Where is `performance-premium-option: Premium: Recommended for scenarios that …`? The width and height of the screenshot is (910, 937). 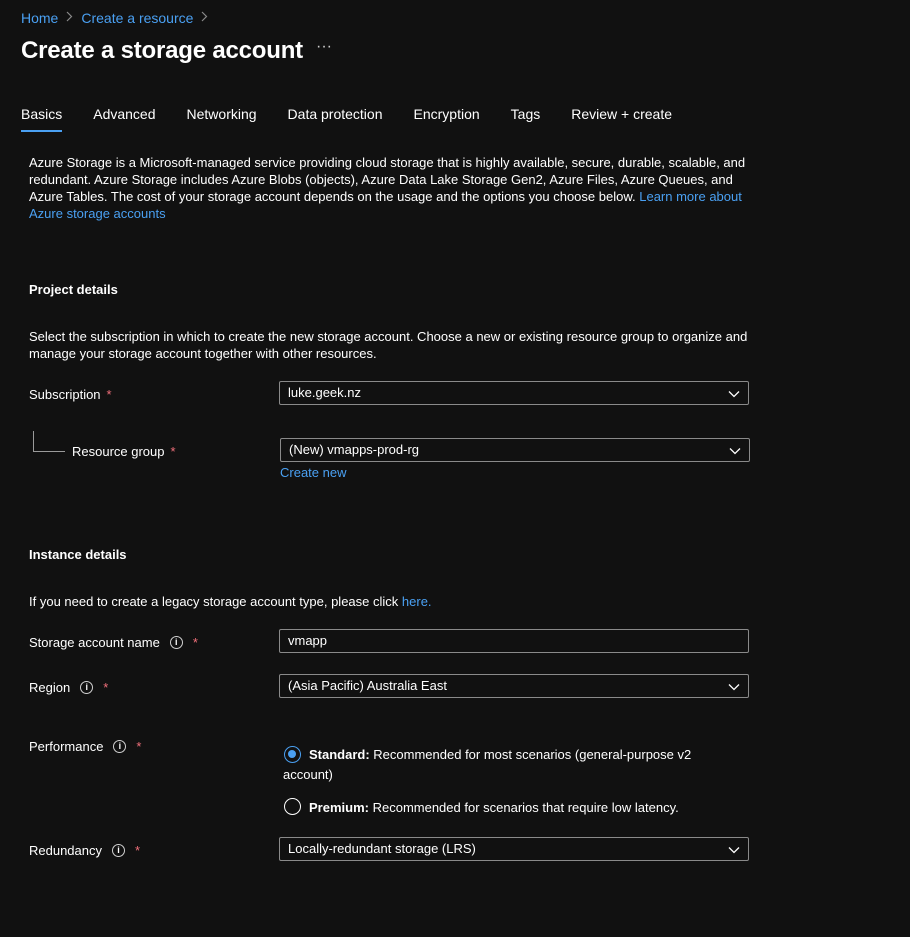
performance-premium-option: Premium: Recommended for scenarios that … is located at coordinates (494, 807).